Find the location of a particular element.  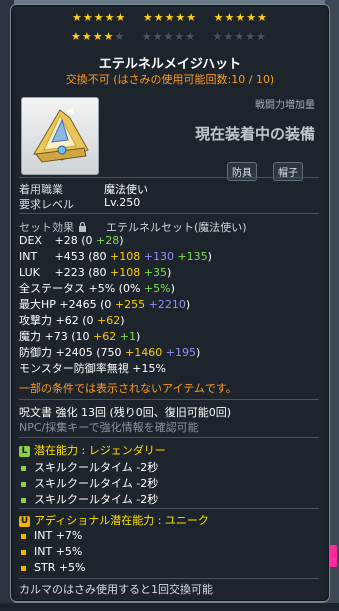

additional-potential-line: INT +5% is located at coordinates (51, 551).